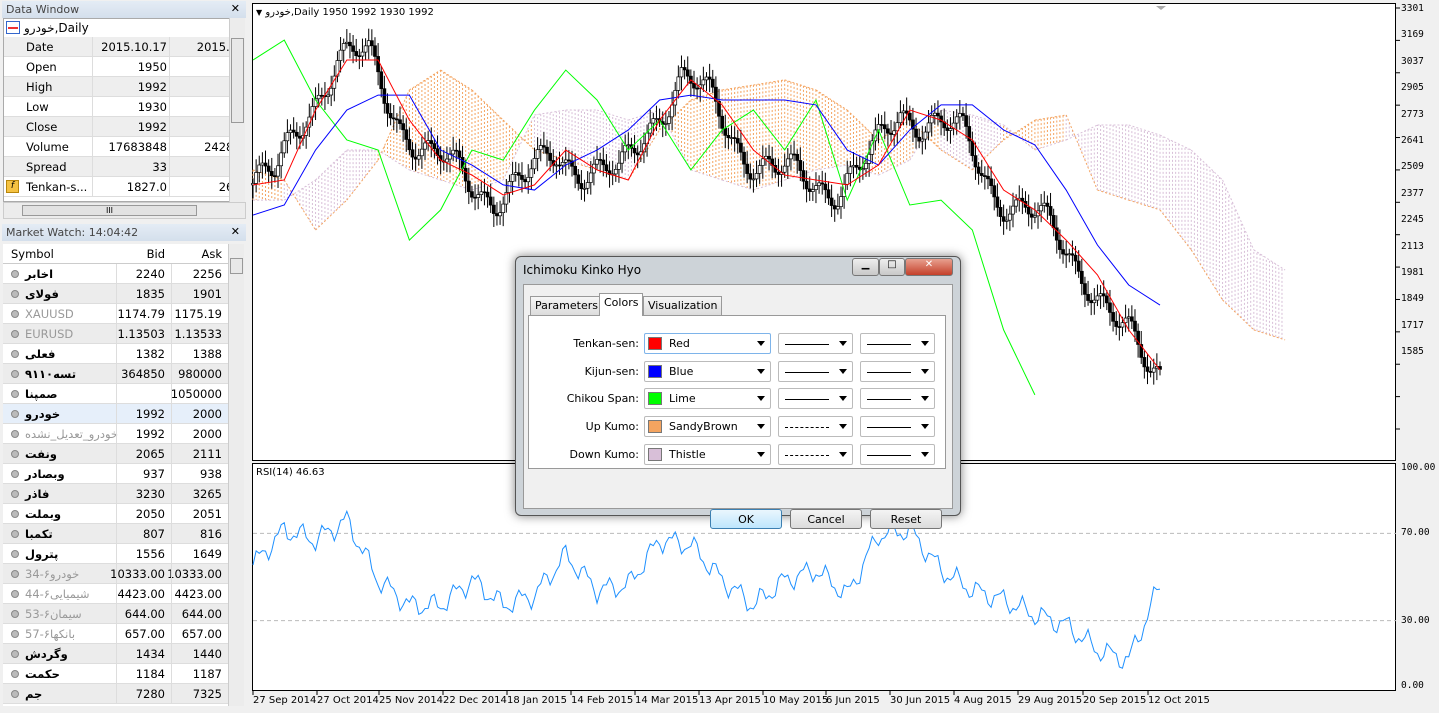  Describe the element at coordinates (299, 205) in the screenshot. I see `span-a-line` at that location.